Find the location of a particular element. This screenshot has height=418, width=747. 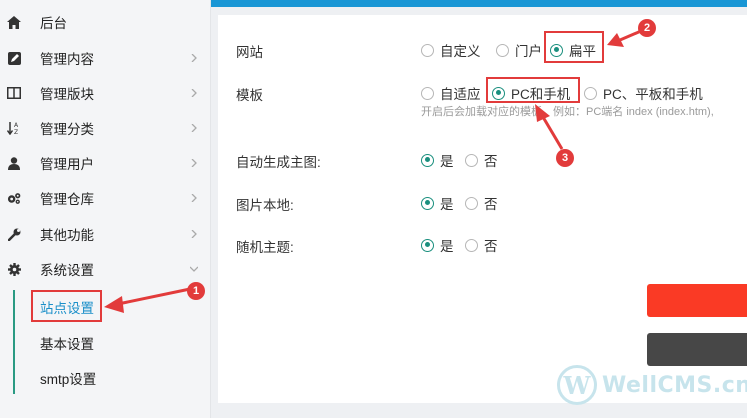

svg-text: A is located at coordinates (16, 125).